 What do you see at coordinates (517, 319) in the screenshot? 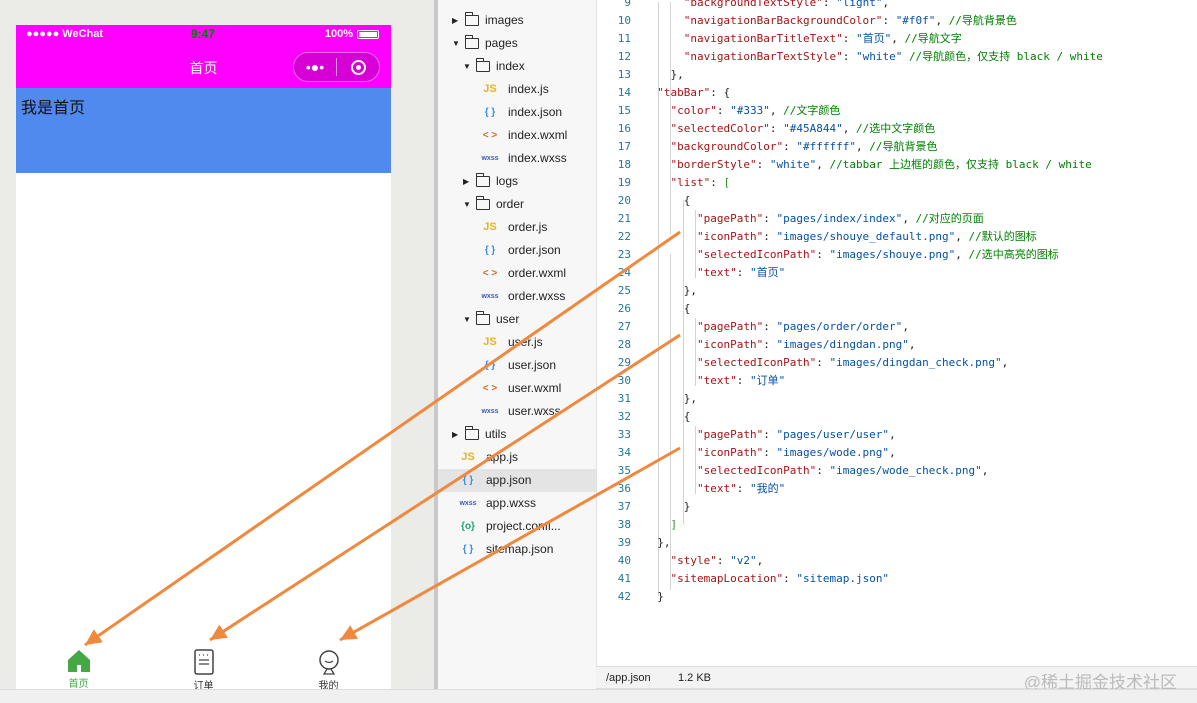
I see `tree-item-user: ▼ user` at bounding box center [517, 319].